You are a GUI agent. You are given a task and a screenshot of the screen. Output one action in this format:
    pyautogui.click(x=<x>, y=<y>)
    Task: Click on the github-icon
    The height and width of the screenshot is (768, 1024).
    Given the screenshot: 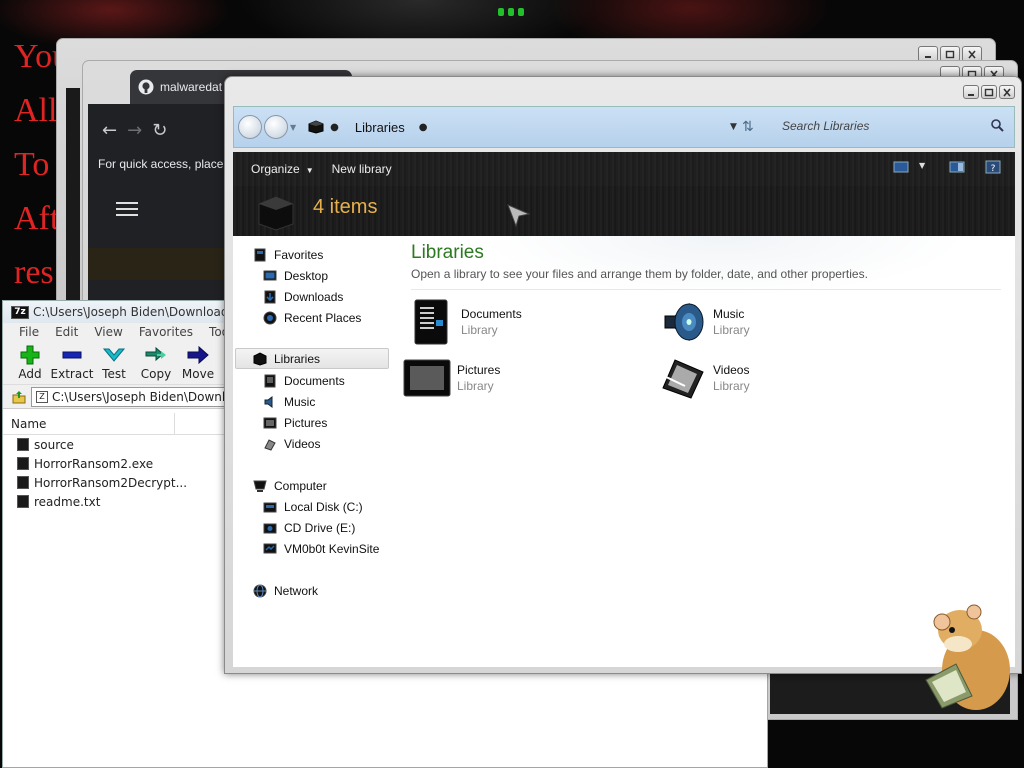 What is the action you would take?
    pyautogui.click(x=146, y=87)
    